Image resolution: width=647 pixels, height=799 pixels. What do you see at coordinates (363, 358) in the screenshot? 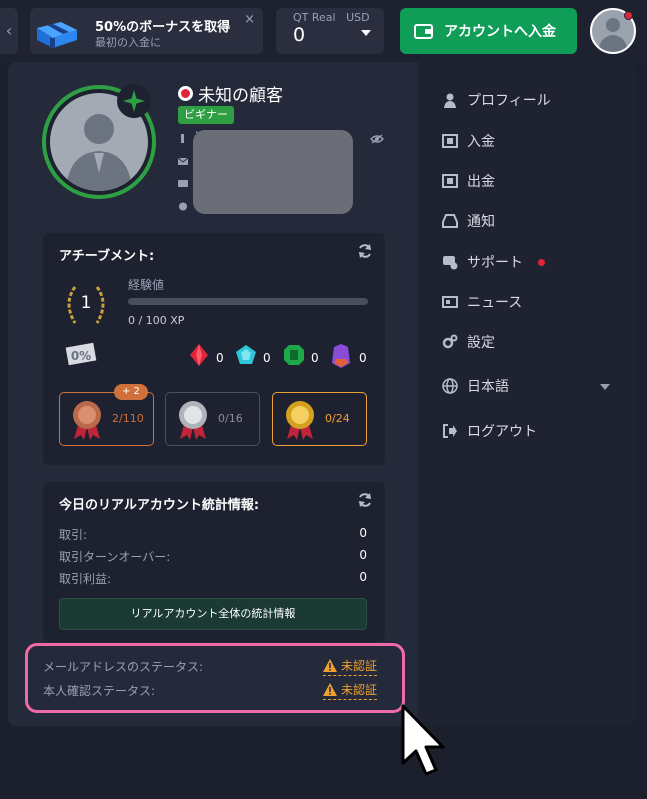
I see `amethyst-count: 0` at bounding box center [363, 358].